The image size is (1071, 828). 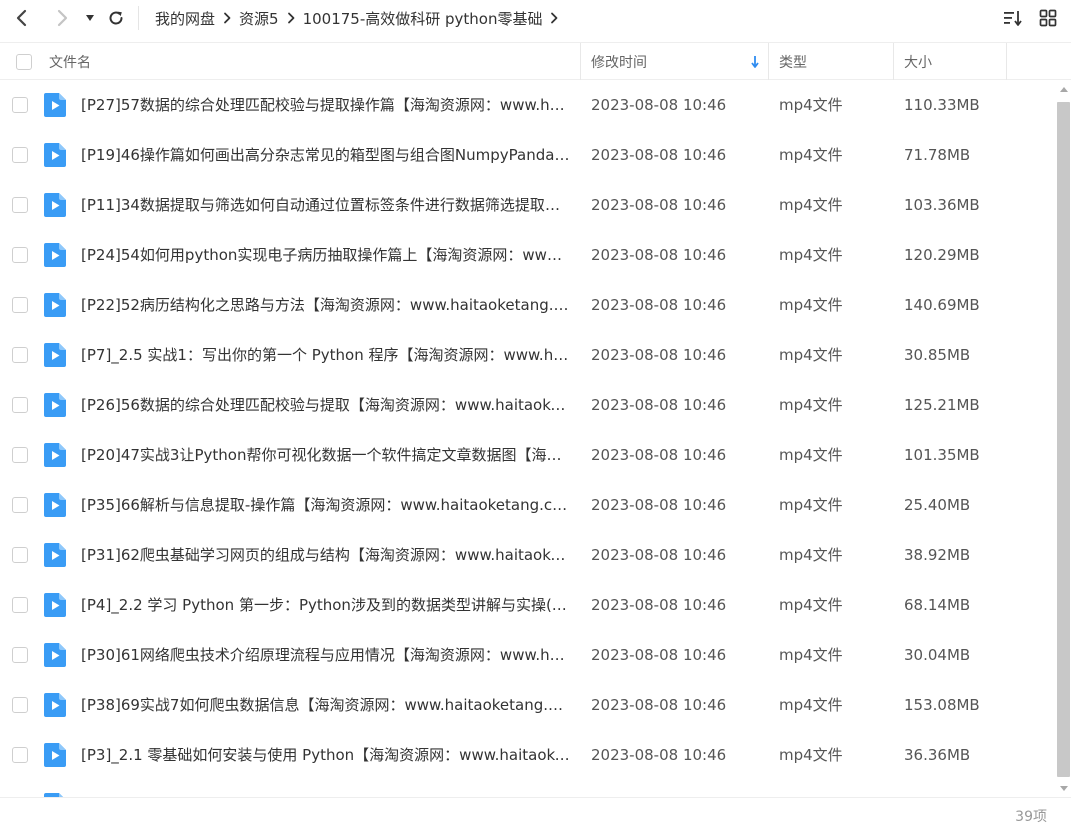 What do you see at coordinates (185, 18) in the screenshot?
I see `breadcrumb-item-root: 我的网盘` at bounding box center [185, 18].